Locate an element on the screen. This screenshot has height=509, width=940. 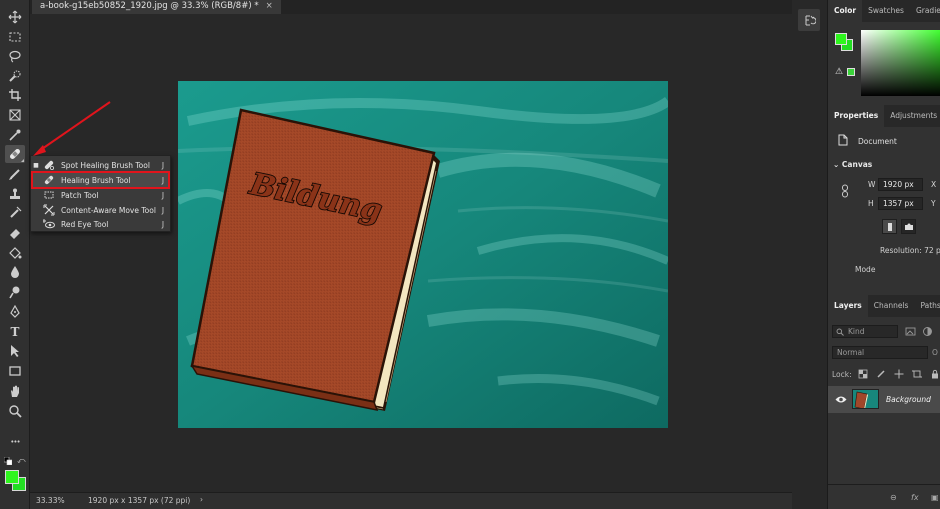
portrait-orientation-button is located at coordinates (889, 226).